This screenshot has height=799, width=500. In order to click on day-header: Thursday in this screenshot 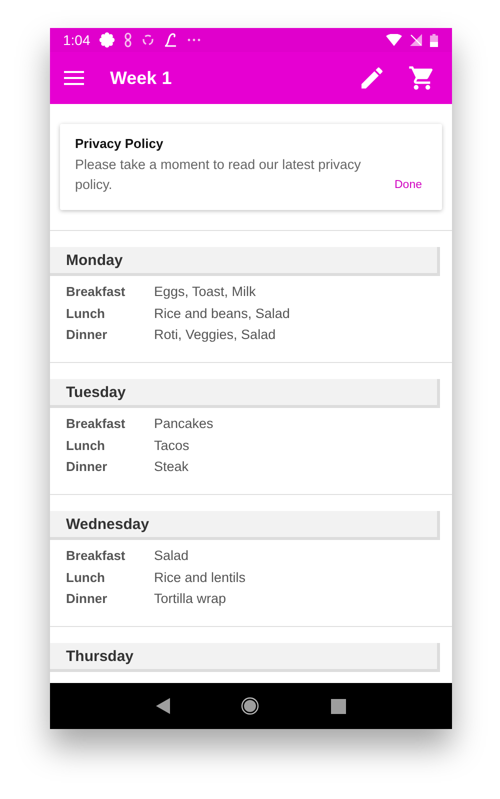, I will do `click(245, 657)`.